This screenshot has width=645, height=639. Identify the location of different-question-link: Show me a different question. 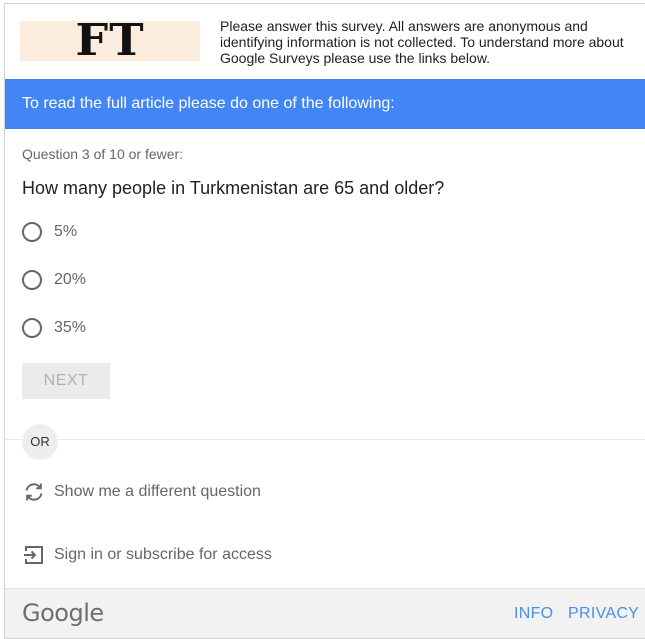
(141, 492).